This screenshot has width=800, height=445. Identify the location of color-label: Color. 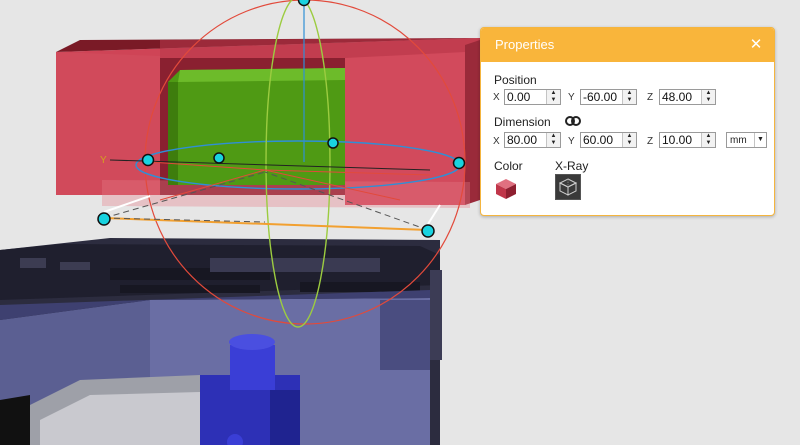
(508, 166).